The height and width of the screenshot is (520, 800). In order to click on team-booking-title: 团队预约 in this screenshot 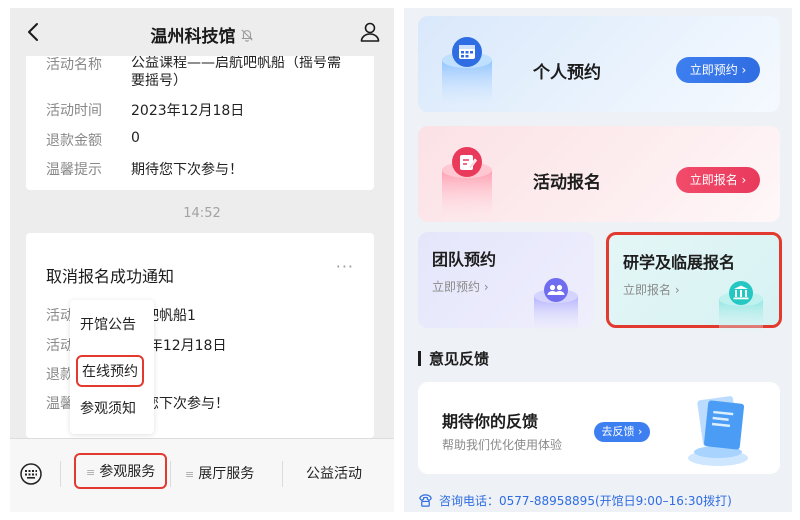, I will do `click(464, 259)`.